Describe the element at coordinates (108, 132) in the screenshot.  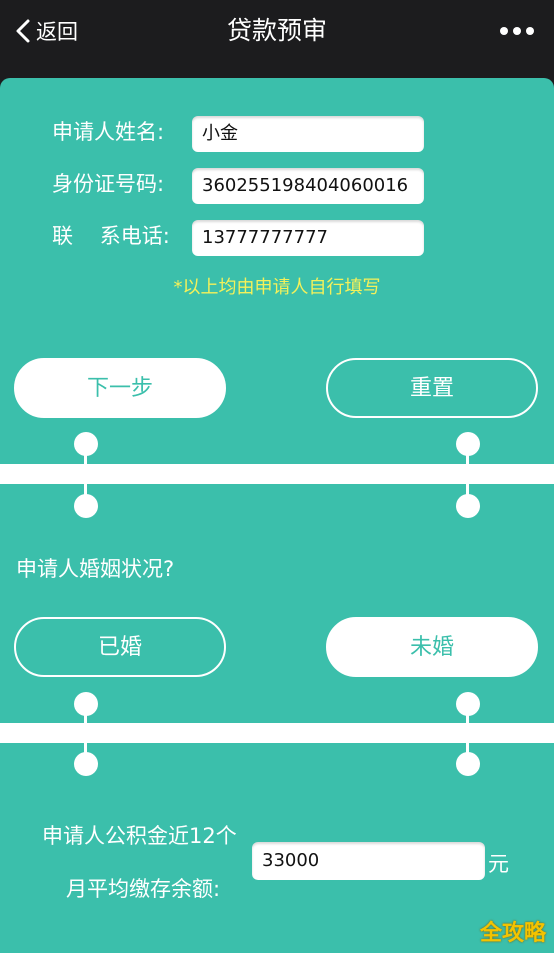
I see `name-label: 申请人姓名:` at that location.